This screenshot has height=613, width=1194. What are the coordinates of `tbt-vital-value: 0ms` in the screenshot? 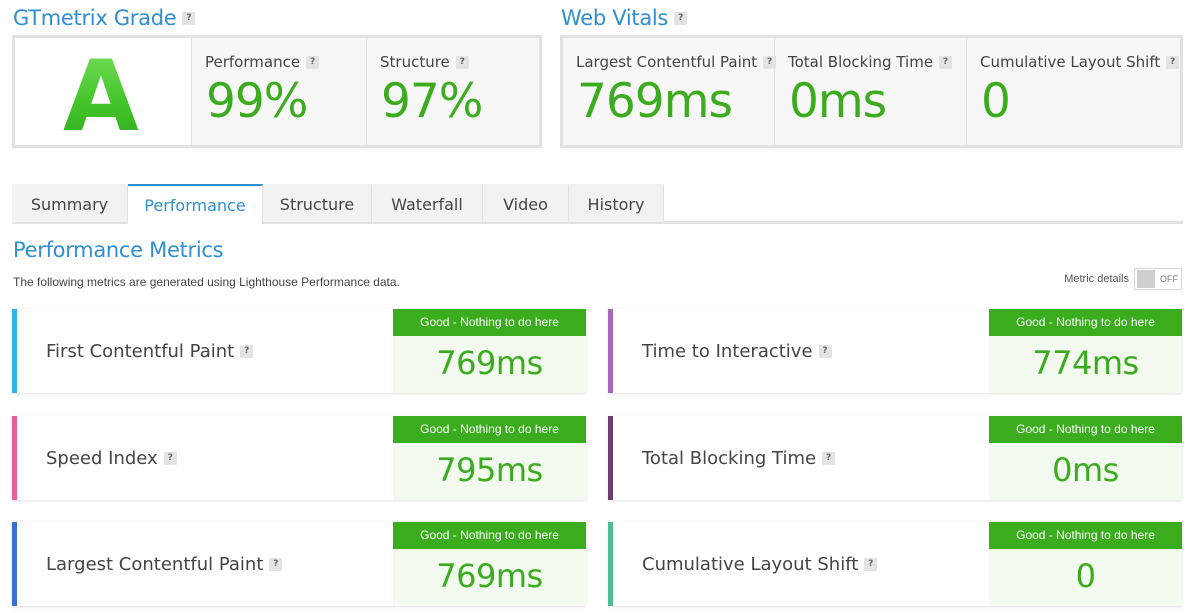 It's located at (838, 101).